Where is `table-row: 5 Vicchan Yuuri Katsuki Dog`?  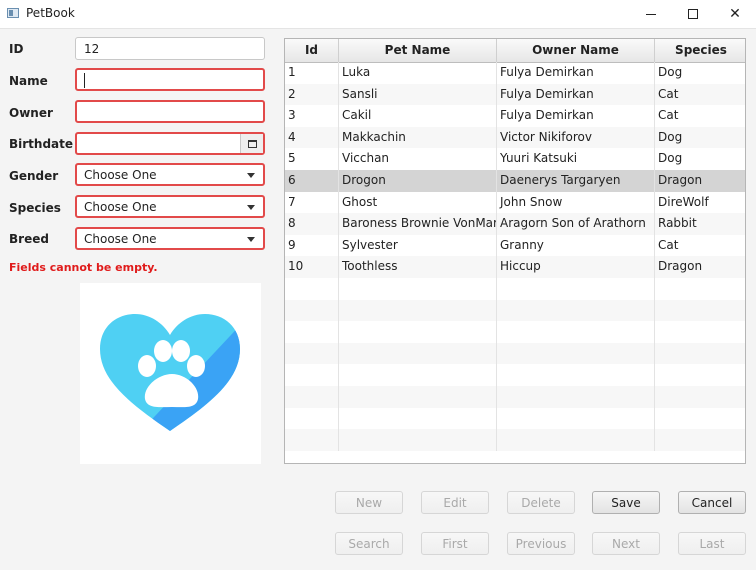 table-row: 5 Vicchan Yuuri Katsuki Dog is located at coordinates (515, 159).